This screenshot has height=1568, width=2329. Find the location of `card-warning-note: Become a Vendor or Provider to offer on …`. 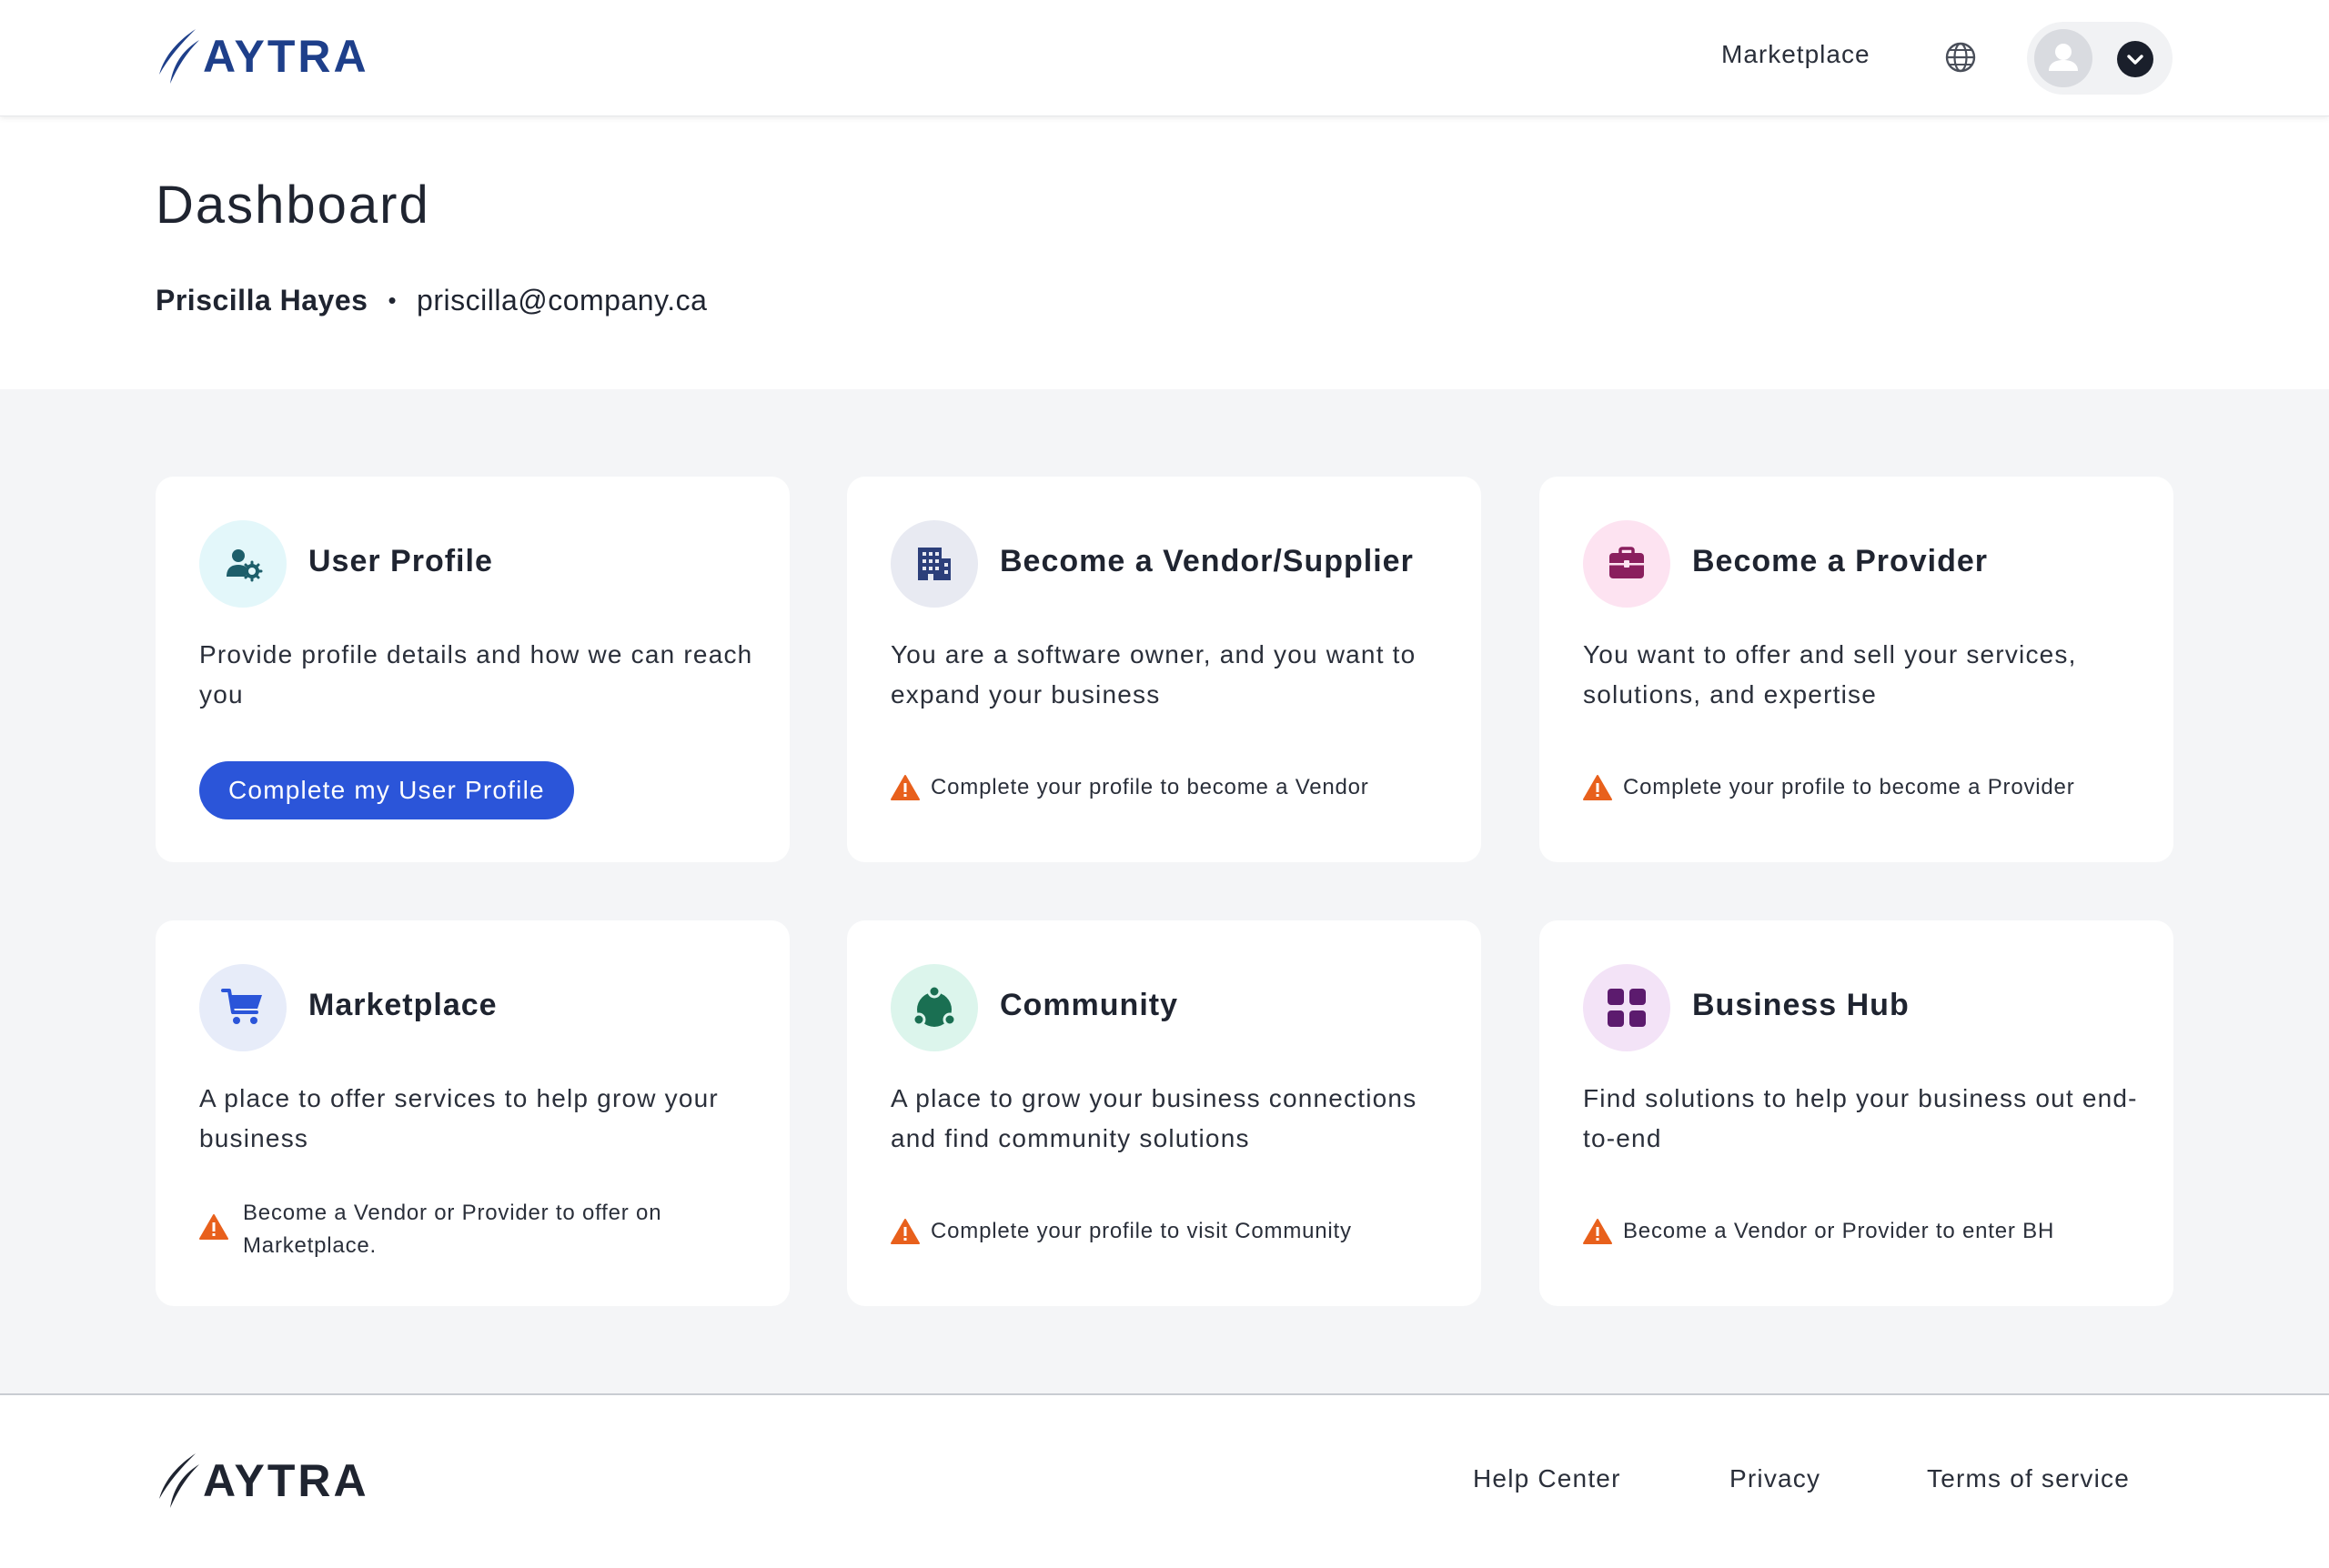

card-warning-note: Become a Vendor or Provider to offer on … is located at coordinates (481, 1229).